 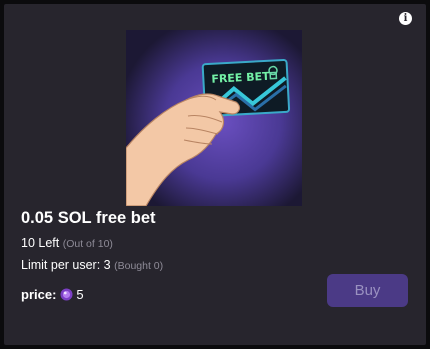 I want to click on price-info: price: 5, so click(x=52, y=294).